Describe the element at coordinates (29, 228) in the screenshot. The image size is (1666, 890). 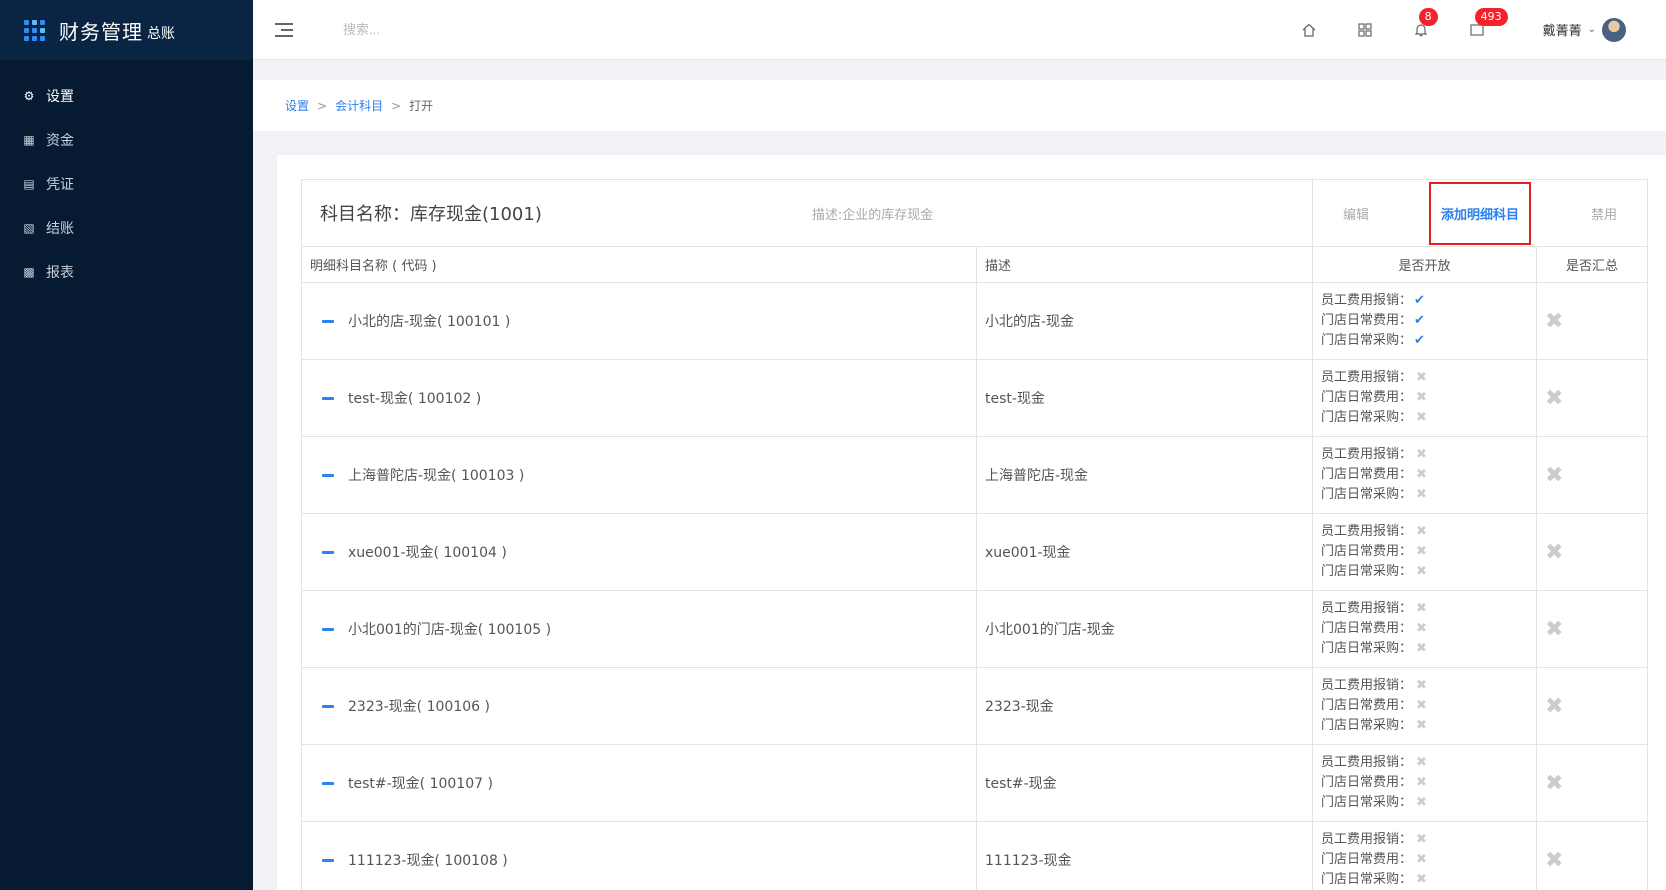
I see `checkout-icon: ▧` at that location.